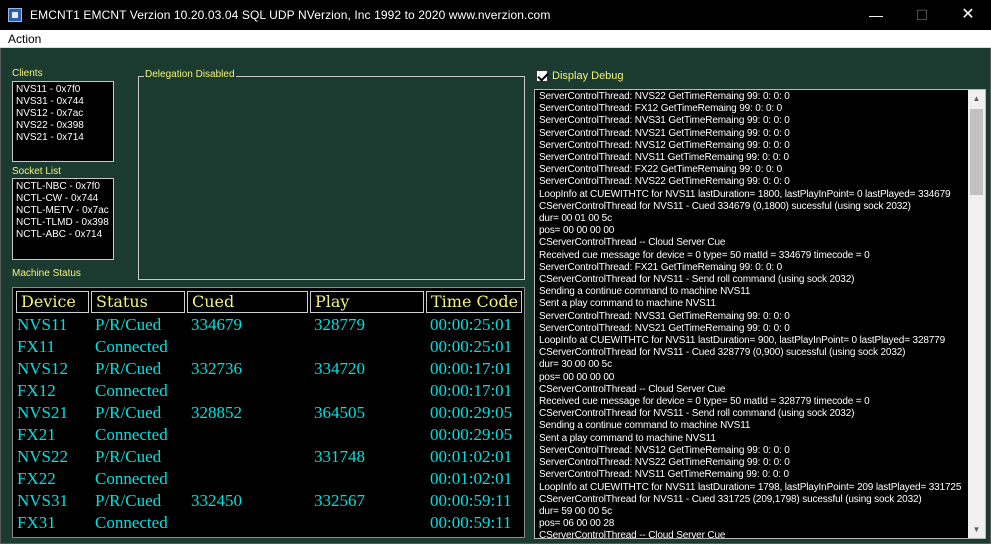  I want to click on table-row: NVS21 P/R/Cued 328852 364505 00:00:29:05, so click(268, 413).